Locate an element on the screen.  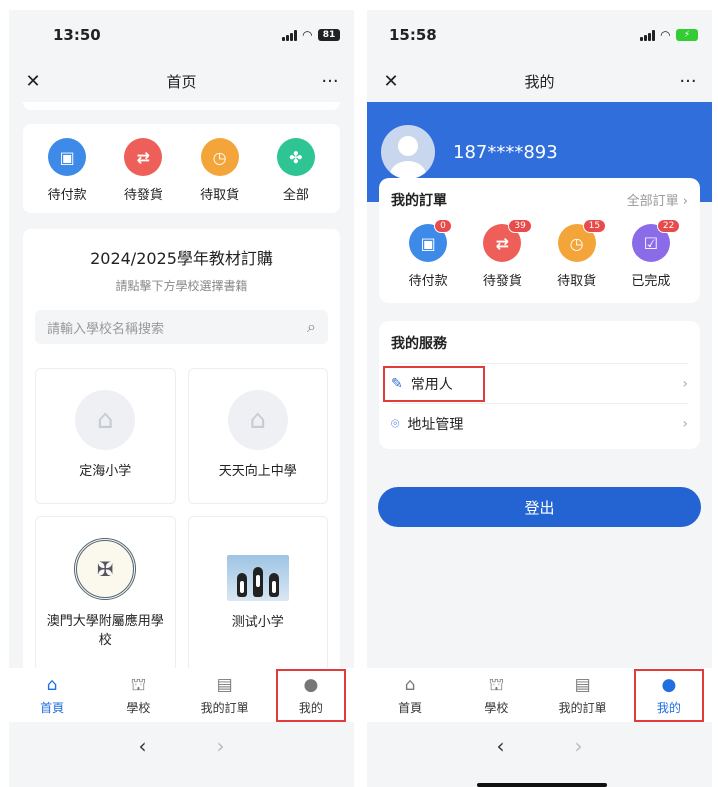
order-status-completed: ☑ 22 已完成 is located at coordinates (651, 254).